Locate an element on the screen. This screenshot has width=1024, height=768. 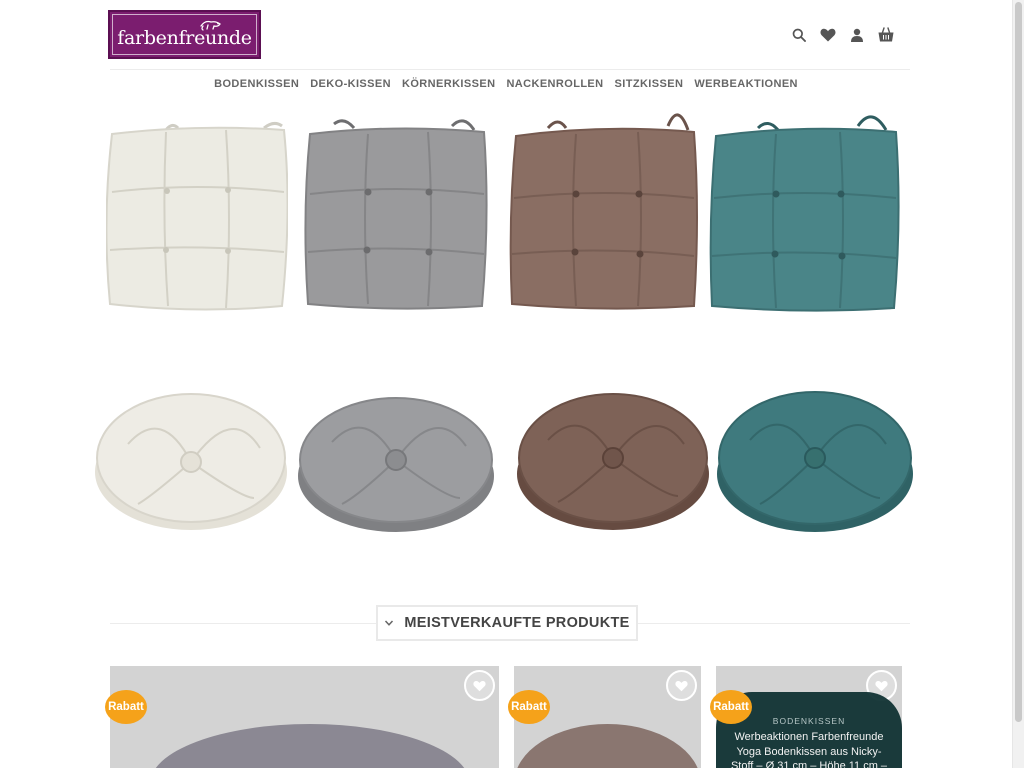
basket-icon is located at coordinates (885, 34).